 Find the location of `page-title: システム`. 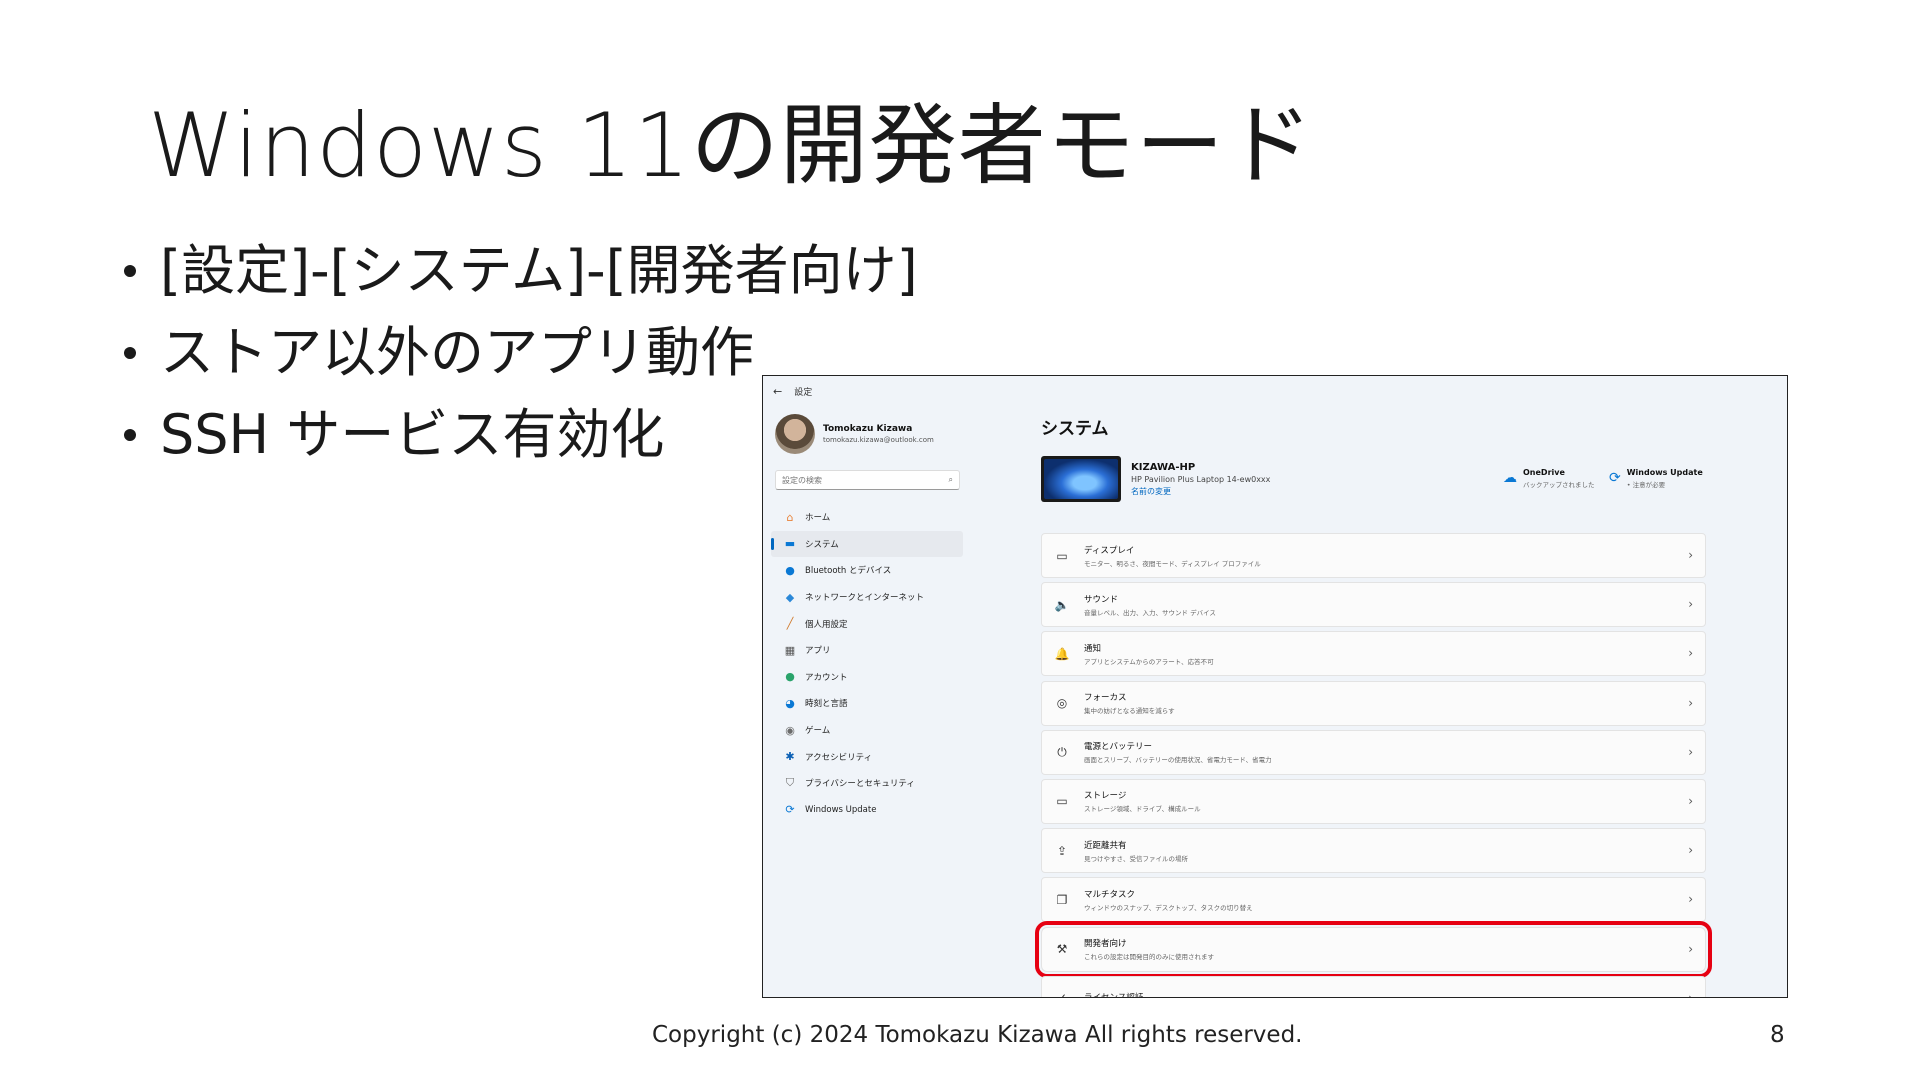

page-title: システム is located at coordinates (1075, 429).